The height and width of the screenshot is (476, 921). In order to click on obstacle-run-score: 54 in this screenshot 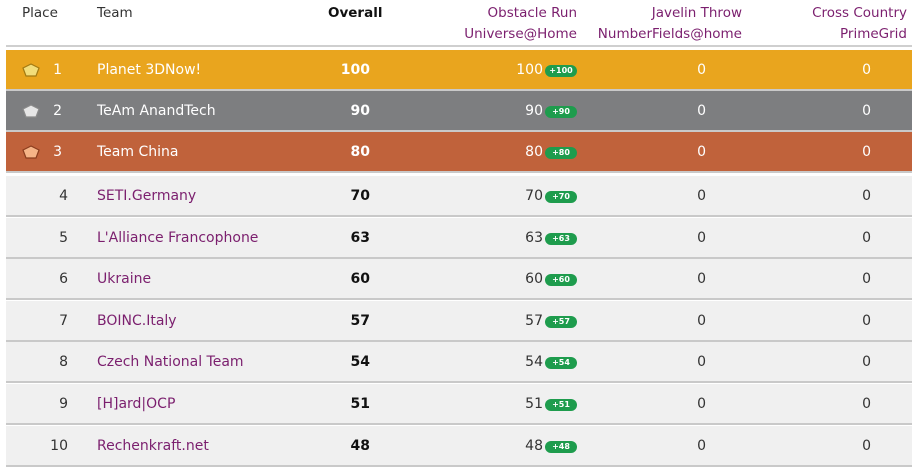, I will do `click(534, 362)`.